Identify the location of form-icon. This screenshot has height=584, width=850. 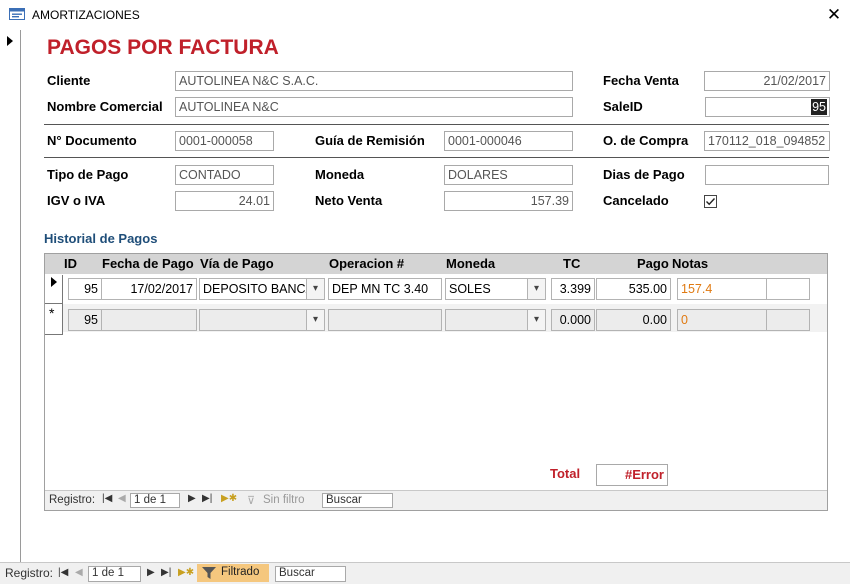
(17, 14).